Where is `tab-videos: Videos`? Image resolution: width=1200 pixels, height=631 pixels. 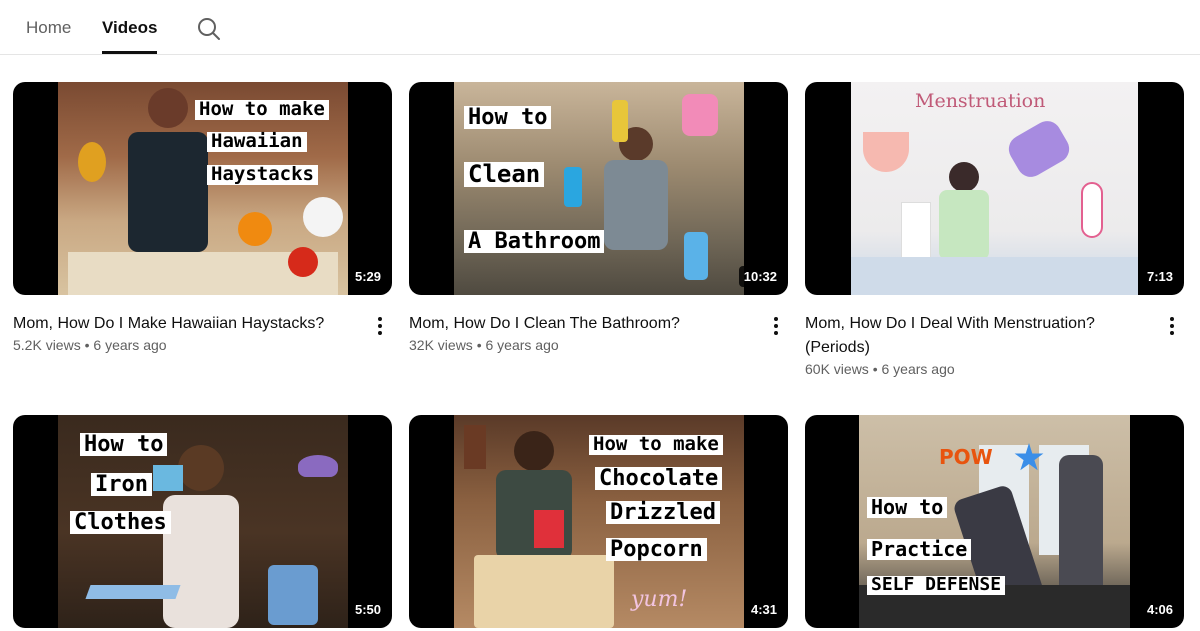
tab-videos: Videos is located at coordinates (129, 28).